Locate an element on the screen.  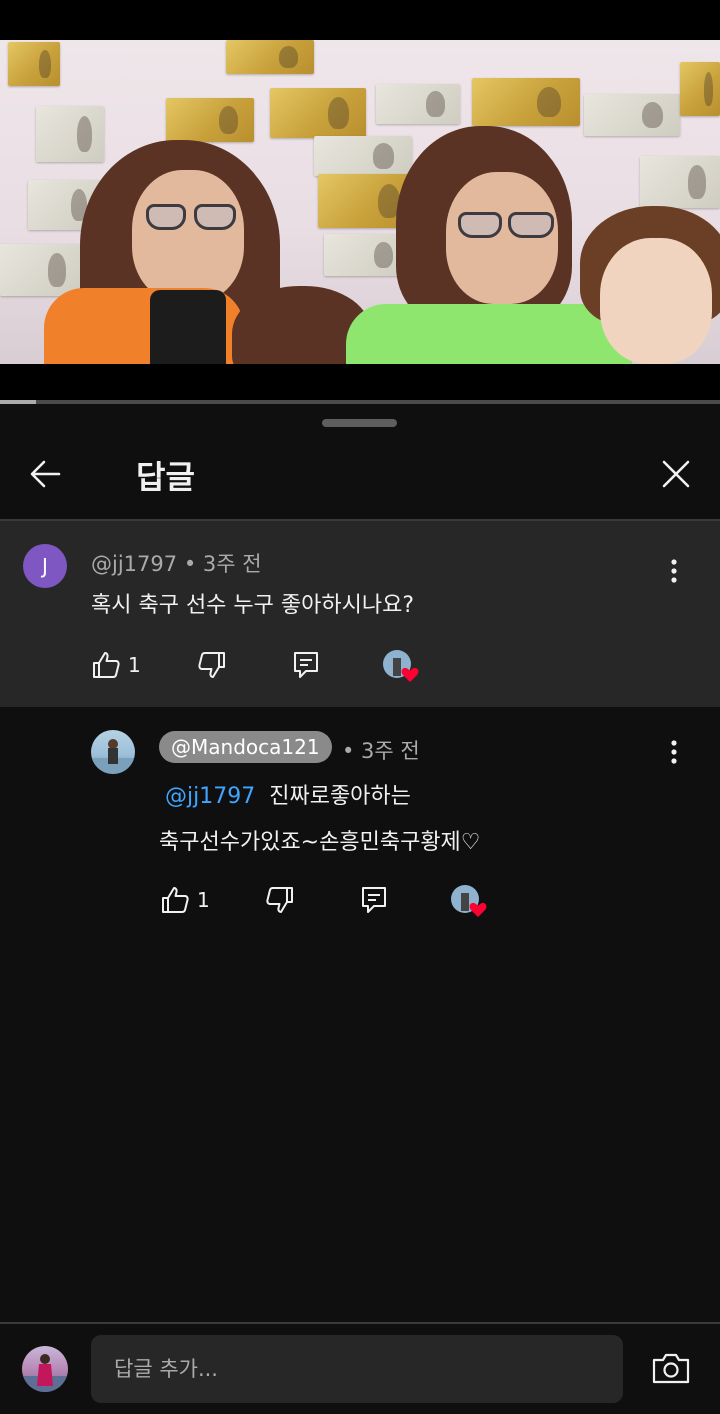
back-button is located at coordinates (46, 474).